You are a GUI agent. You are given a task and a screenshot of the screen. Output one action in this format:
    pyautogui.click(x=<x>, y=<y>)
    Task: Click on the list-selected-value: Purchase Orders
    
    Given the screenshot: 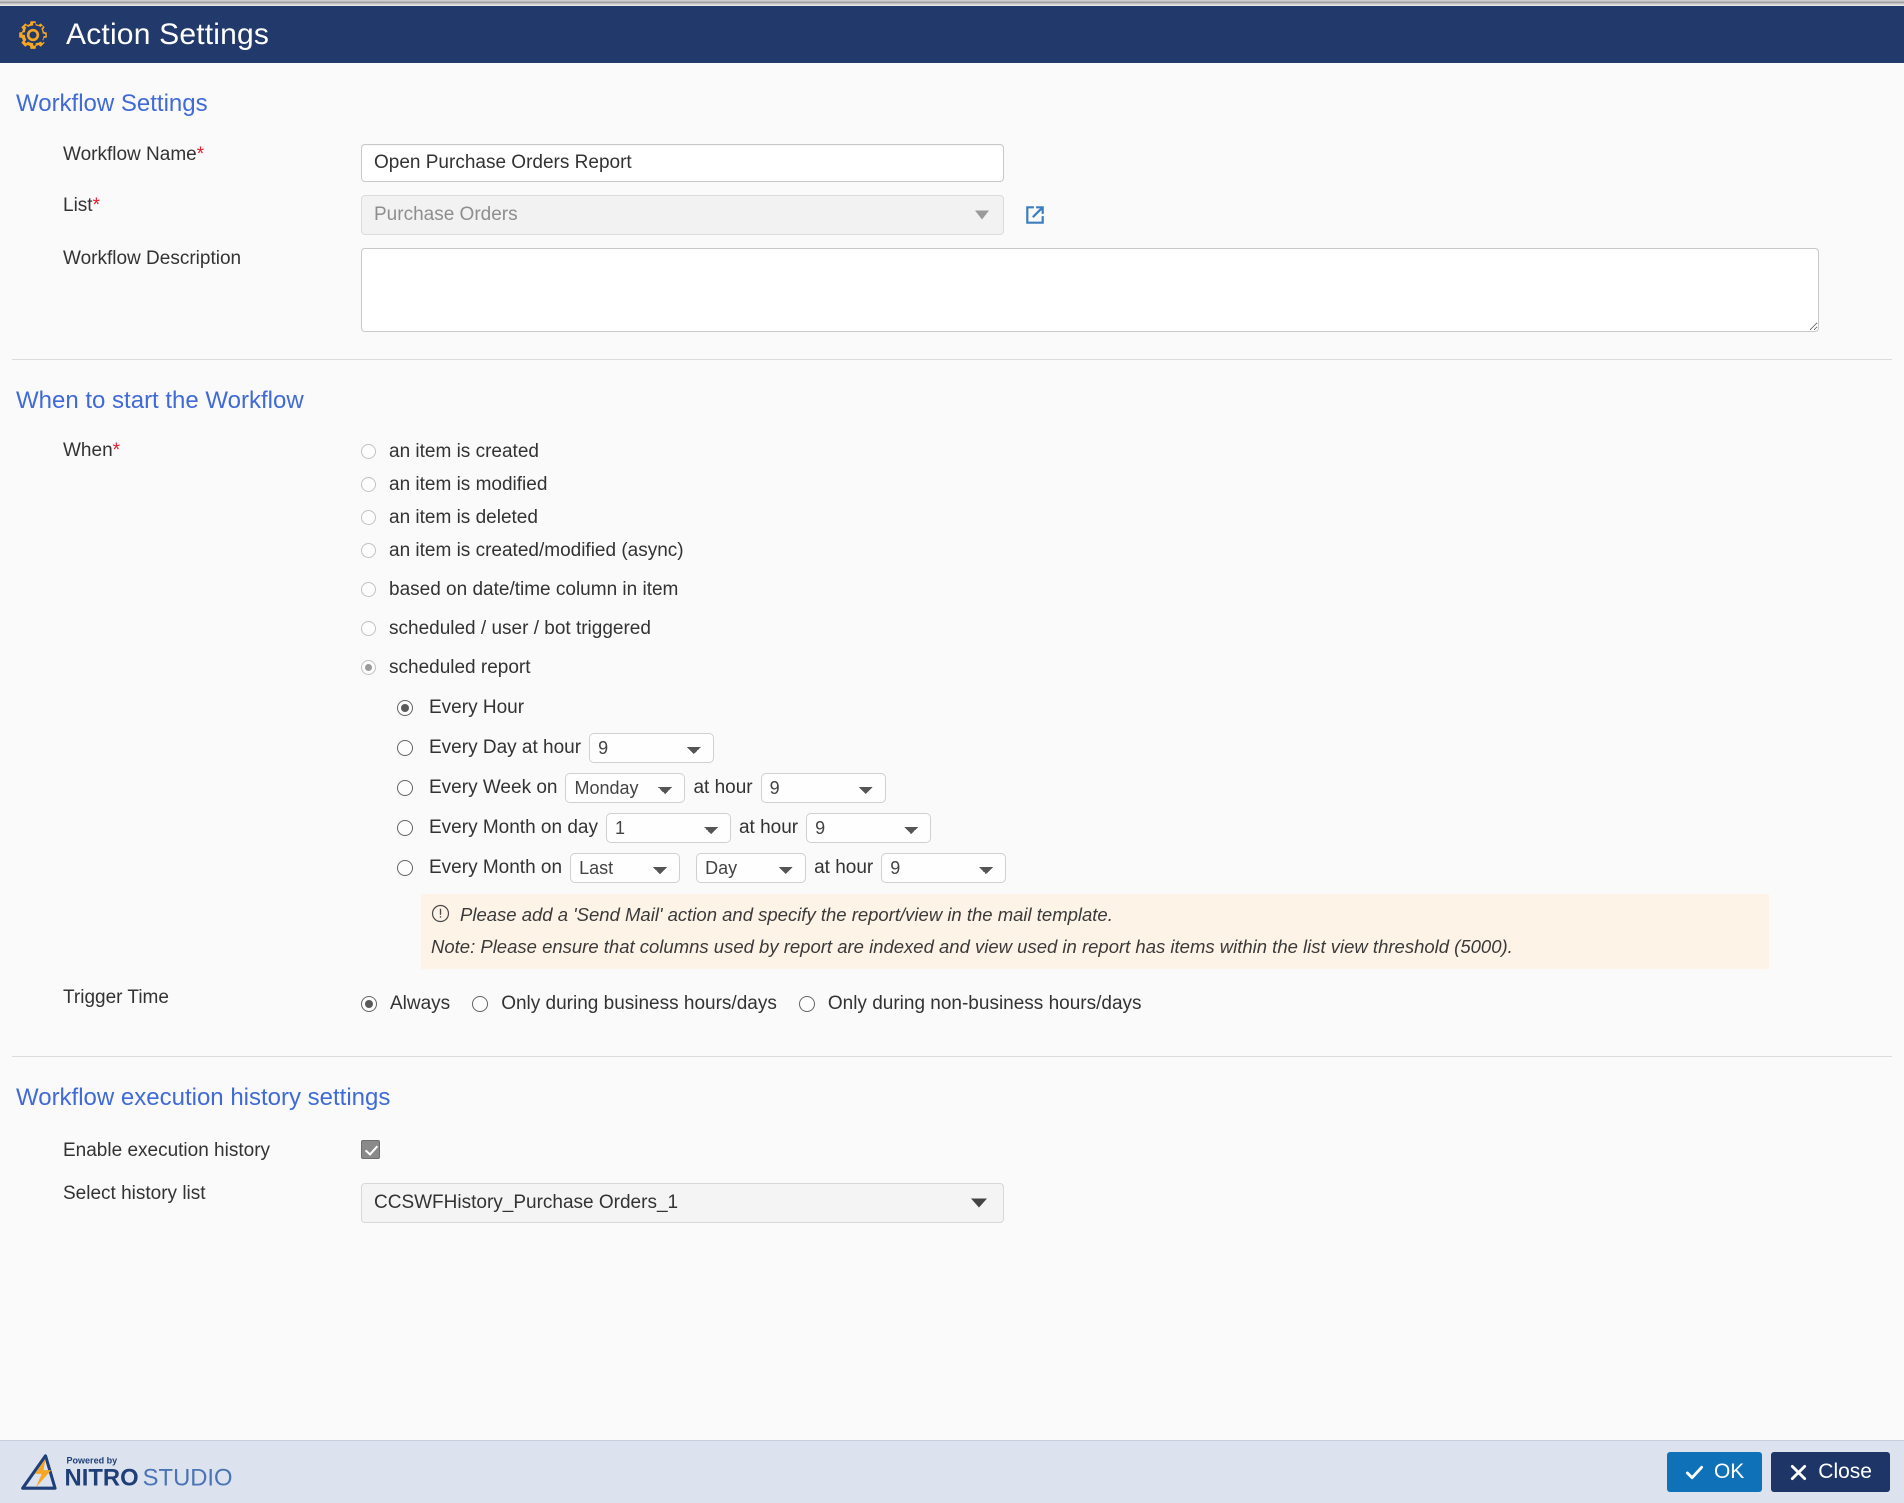 What is the action you would take?
    pyautogui.click(x=446, y=214)
    